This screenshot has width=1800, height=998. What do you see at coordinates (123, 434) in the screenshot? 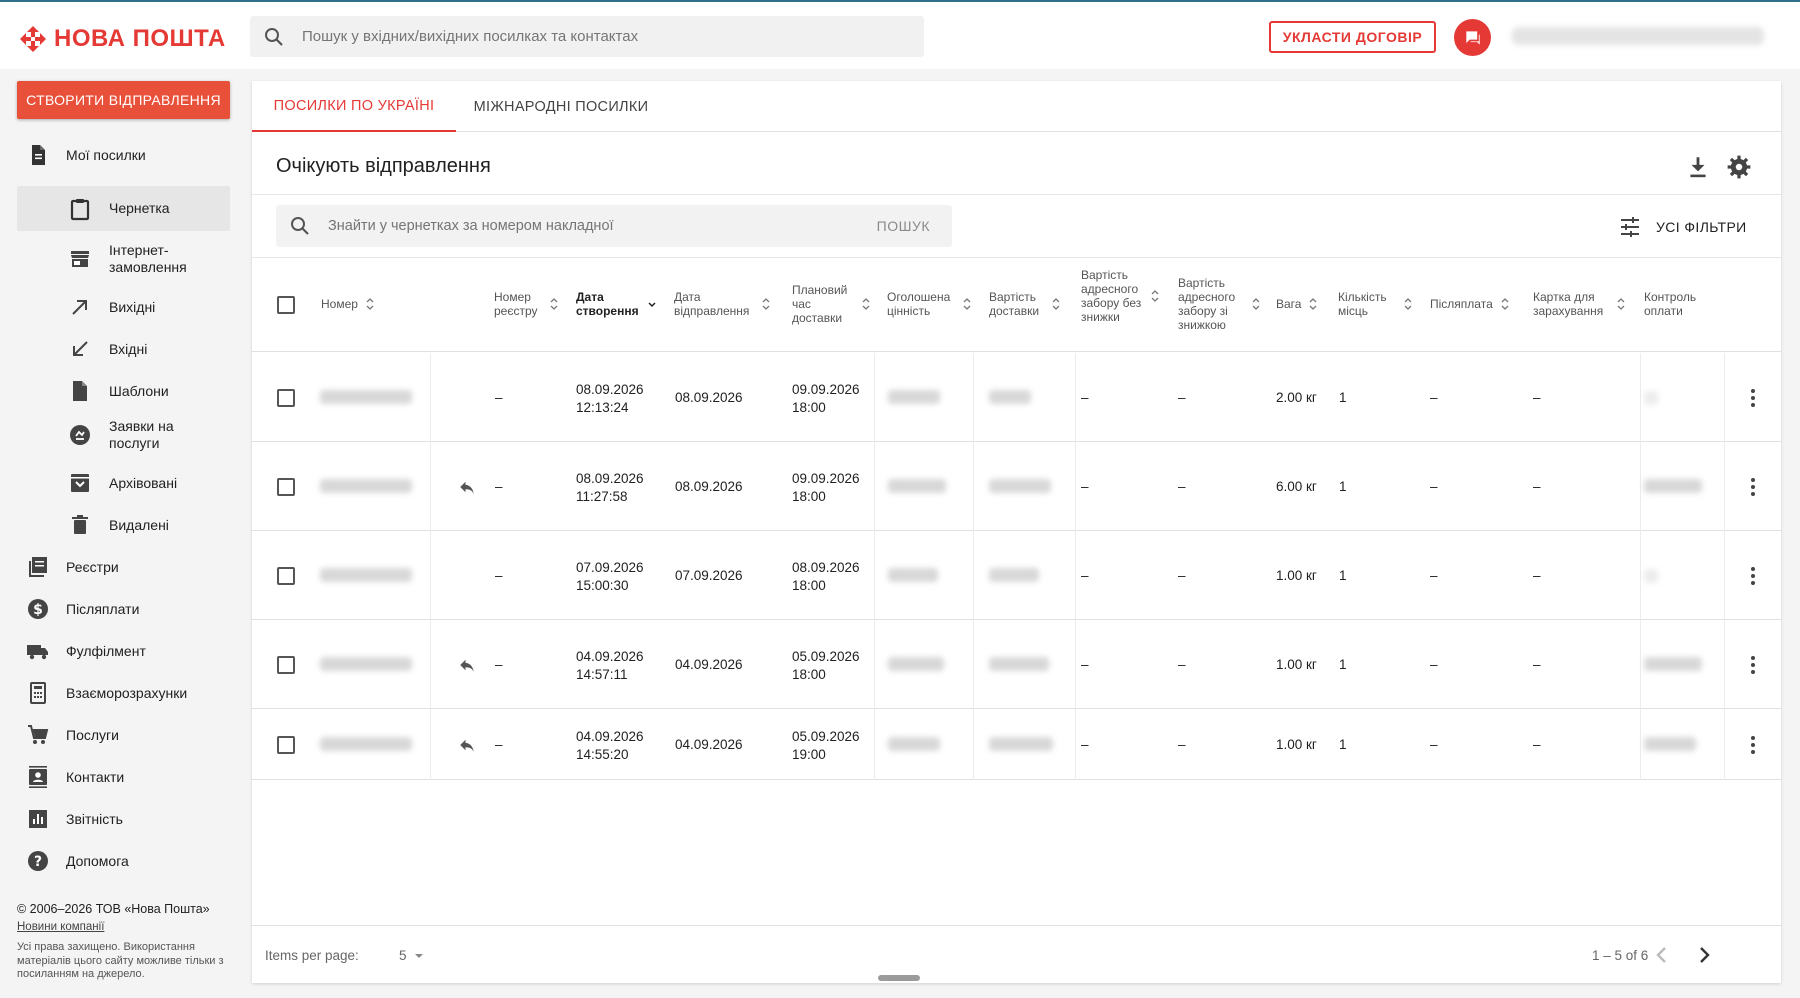
I see `sidebar-item-service-requests: Заявки на послуги` at bounding box center [123, 434].